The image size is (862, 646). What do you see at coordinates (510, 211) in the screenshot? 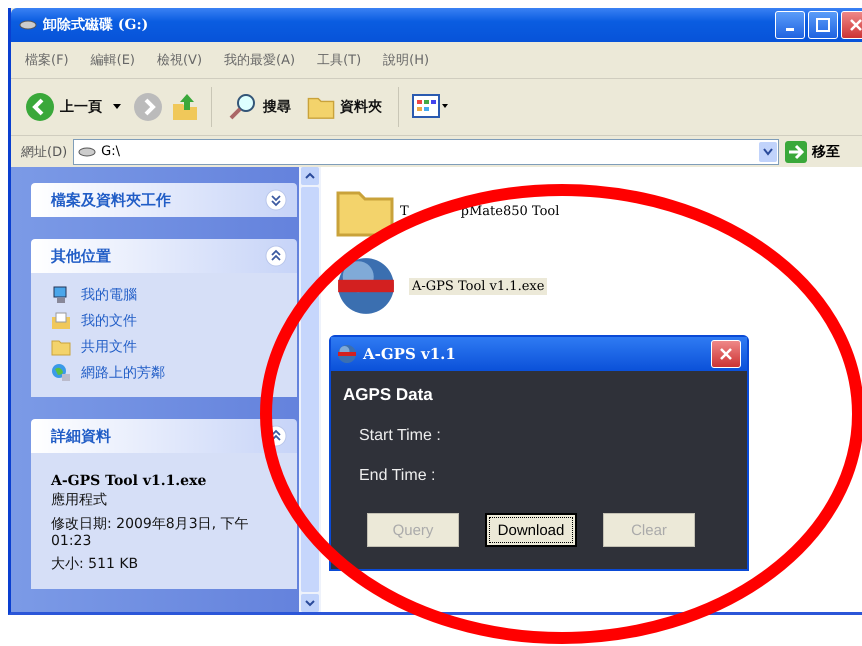
I see `file-label: pMate850 Tool` at bounding box center [510, 211].